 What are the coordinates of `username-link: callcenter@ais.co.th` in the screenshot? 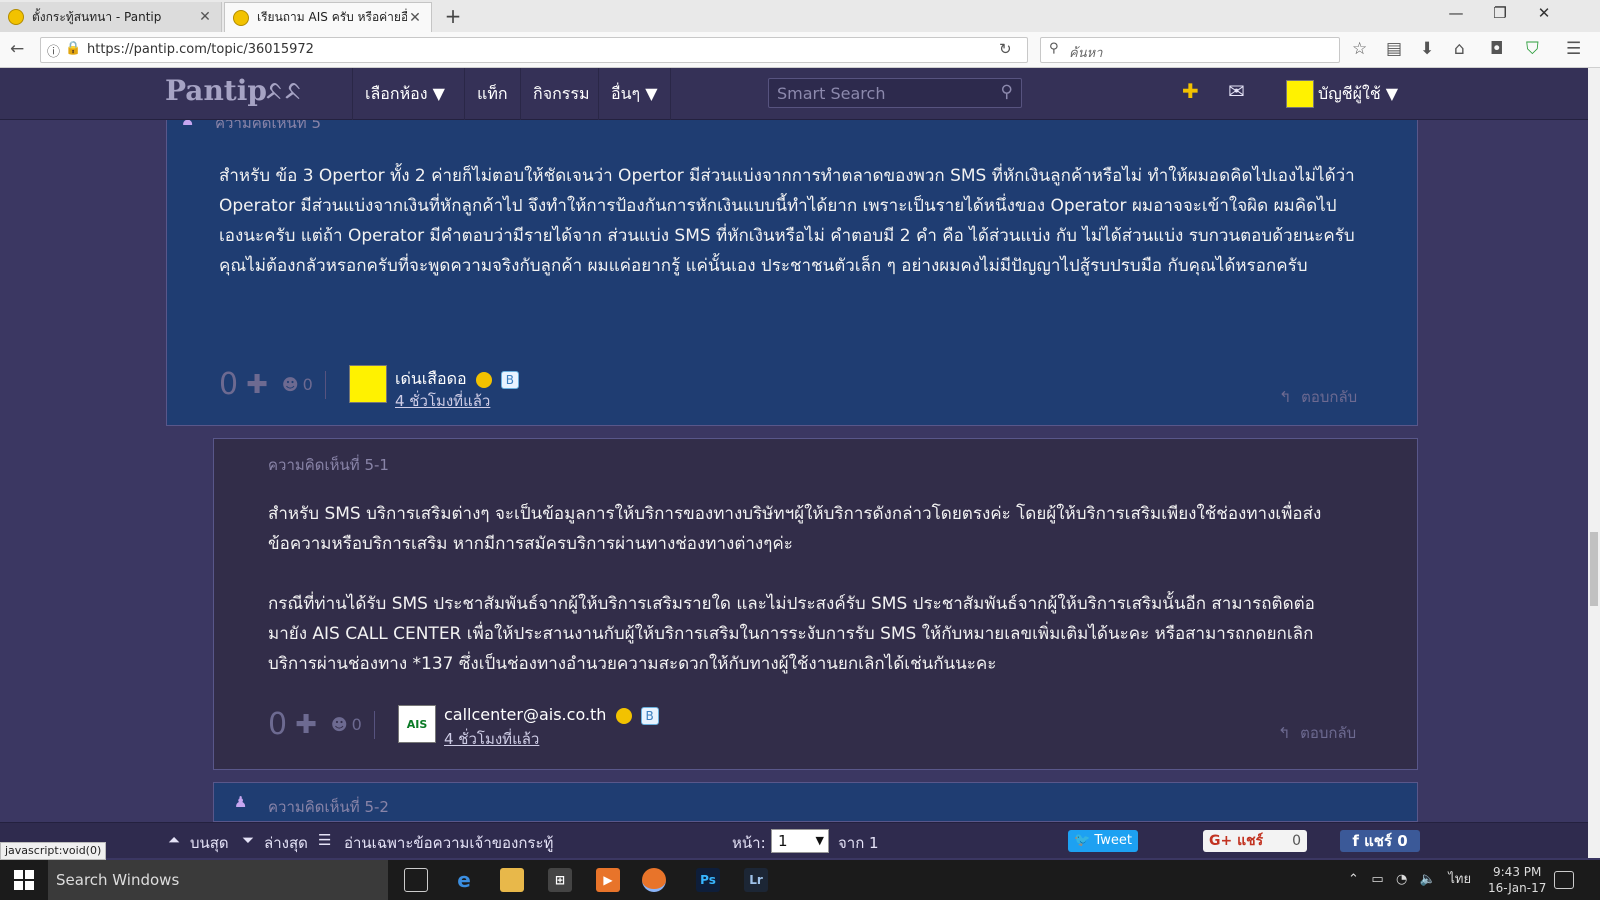 It's located at (525, 714).